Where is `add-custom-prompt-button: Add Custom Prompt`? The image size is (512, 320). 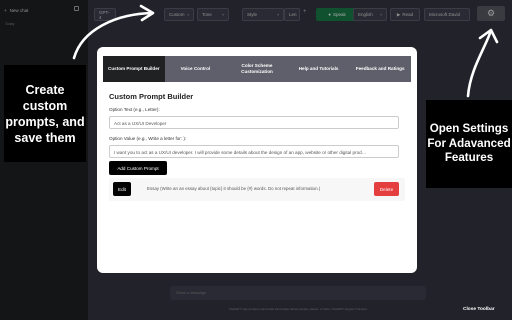
add-custom-prompt-button: Add Custom Prompt is located at coordinates (138, 168).